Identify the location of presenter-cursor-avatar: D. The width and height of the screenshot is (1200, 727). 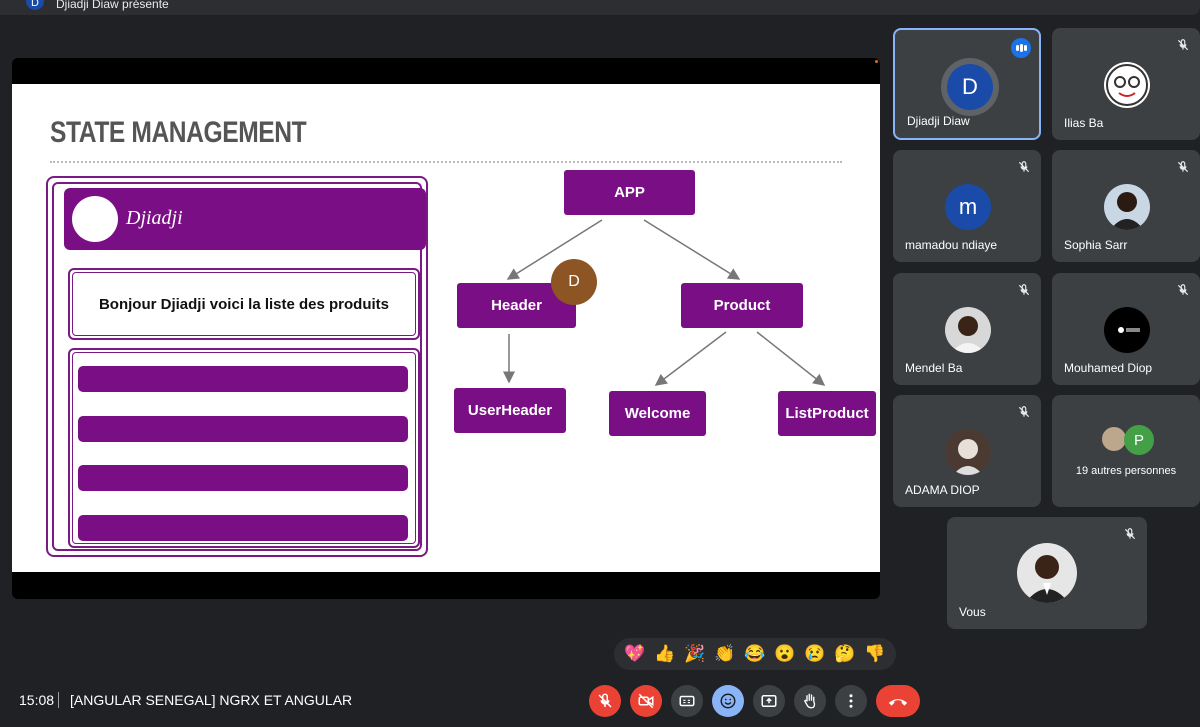
(574, 282).